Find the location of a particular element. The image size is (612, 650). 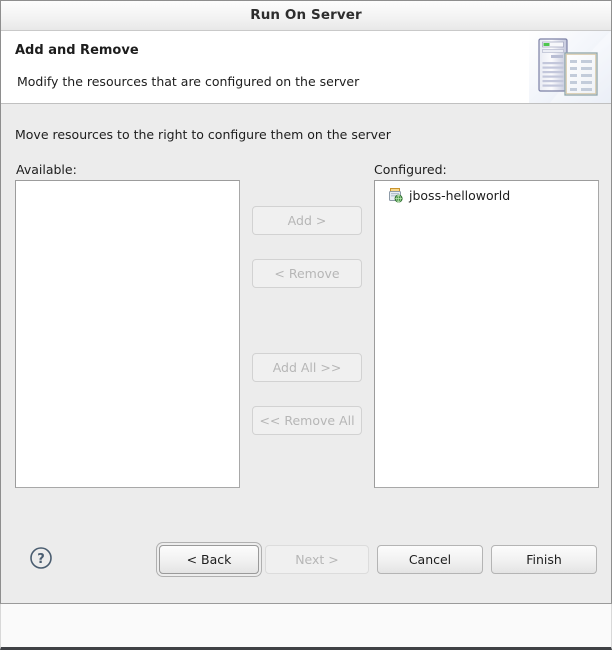

remove-all-button: << Remove All is located at coordinates (307, 420).